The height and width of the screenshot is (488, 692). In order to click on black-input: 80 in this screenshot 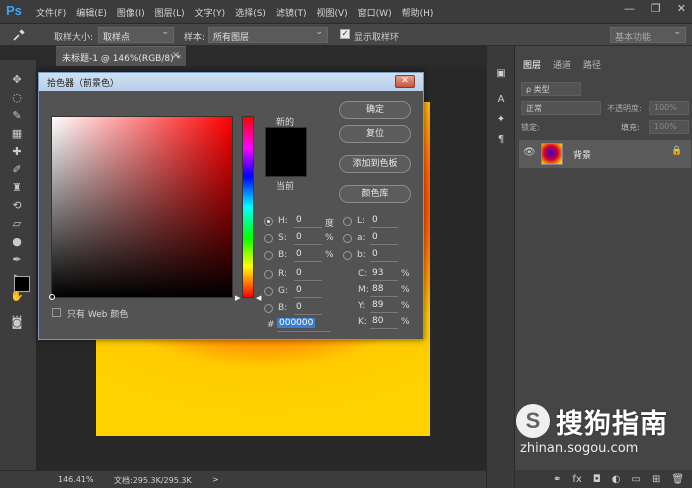, I will do `click(384, 322)`.